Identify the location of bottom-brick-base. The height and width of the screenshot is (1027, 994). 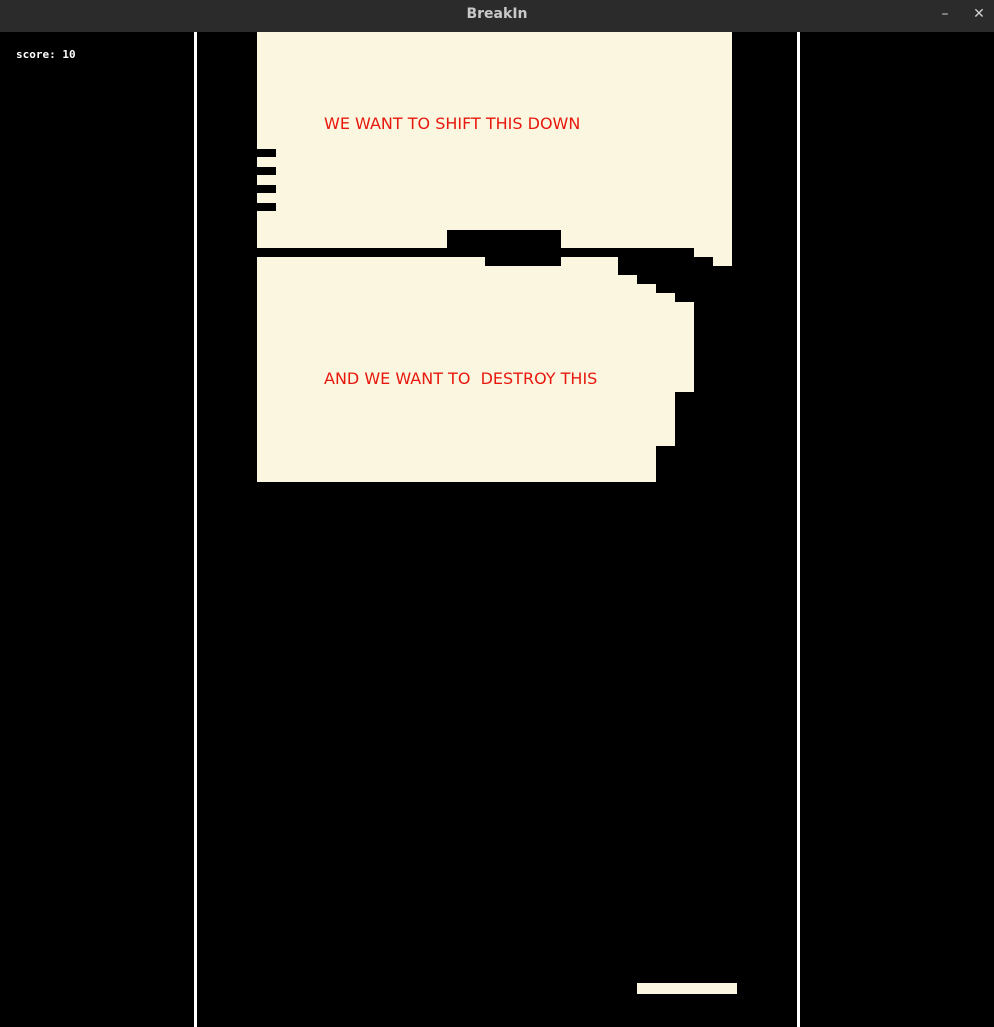
(456, 464).